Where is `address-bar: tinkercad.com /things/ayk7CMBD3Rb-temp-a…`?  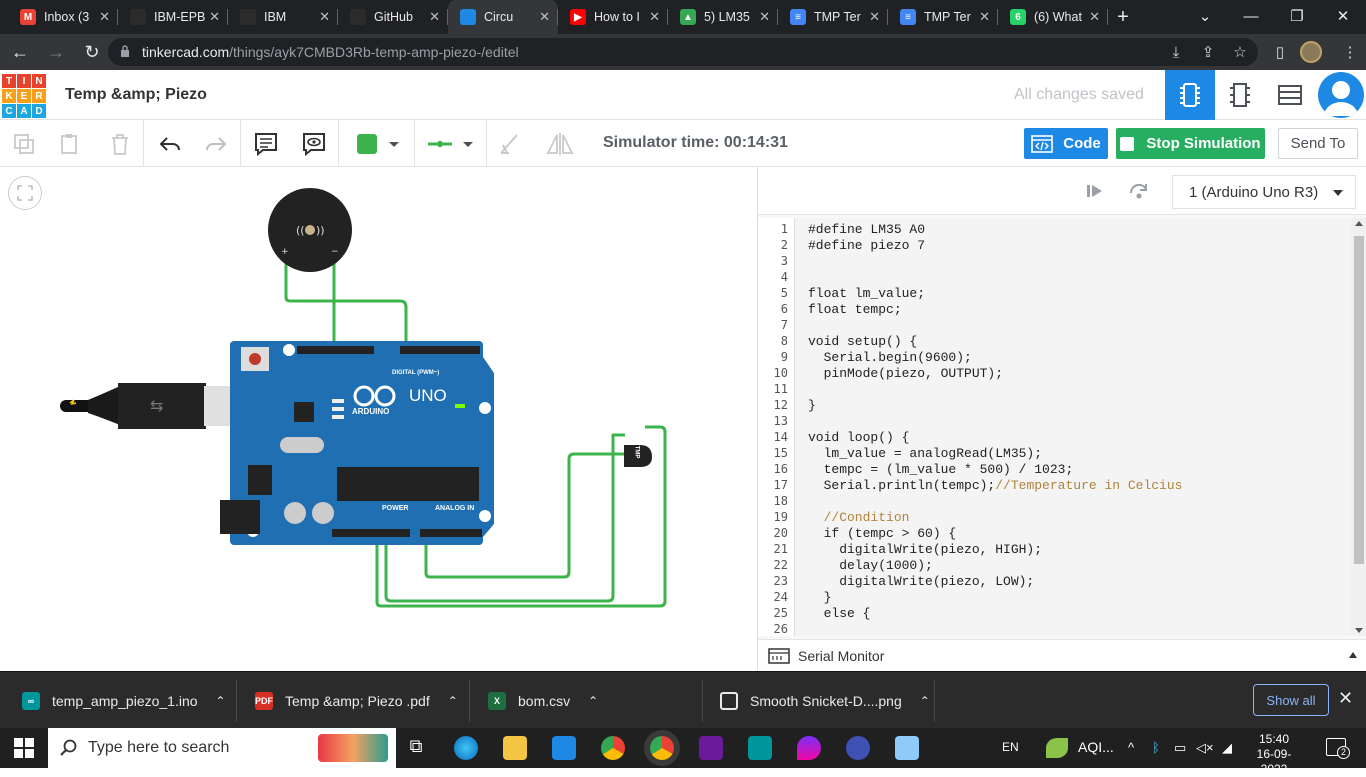 address-bar: tinkercad.com /things/ayk7CMBD3Rb-temp-a… is located at coordinates (683, 52).